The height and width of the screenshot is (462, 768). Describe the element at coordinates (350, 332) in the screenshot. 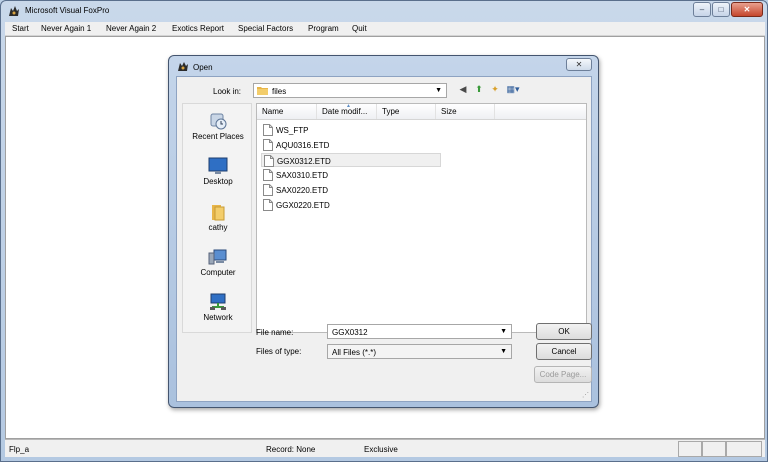

I see `file-name-value: GGX0312` at that location.